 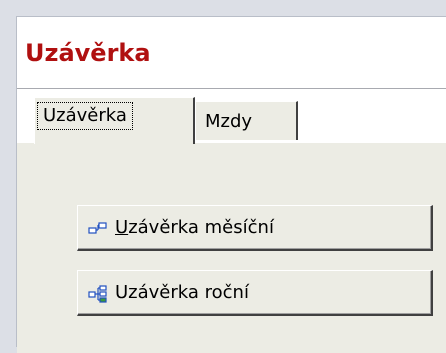 I want to click on monthly-closing-button: Uzávěrka měsíční, so click(x=255, y=228).